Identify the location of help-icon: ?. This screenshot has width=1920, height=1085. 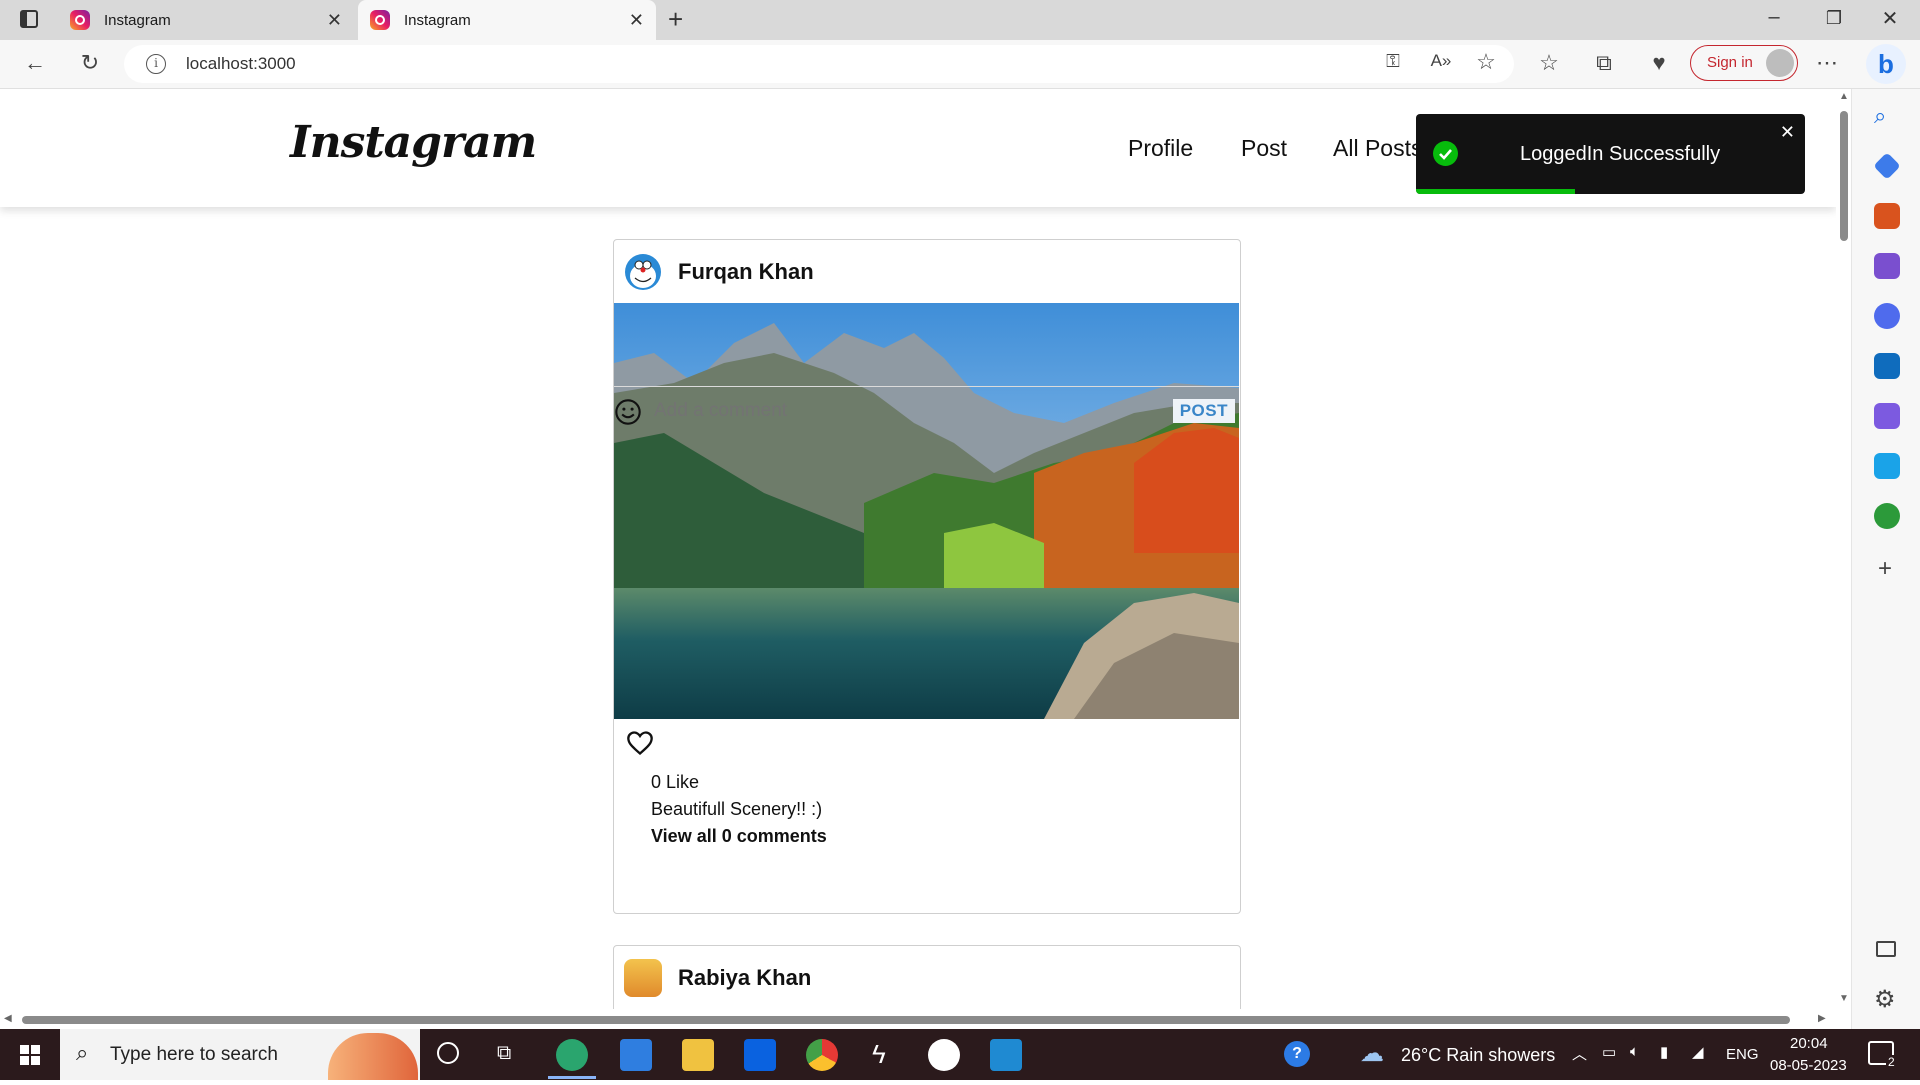
(1297, 1054).